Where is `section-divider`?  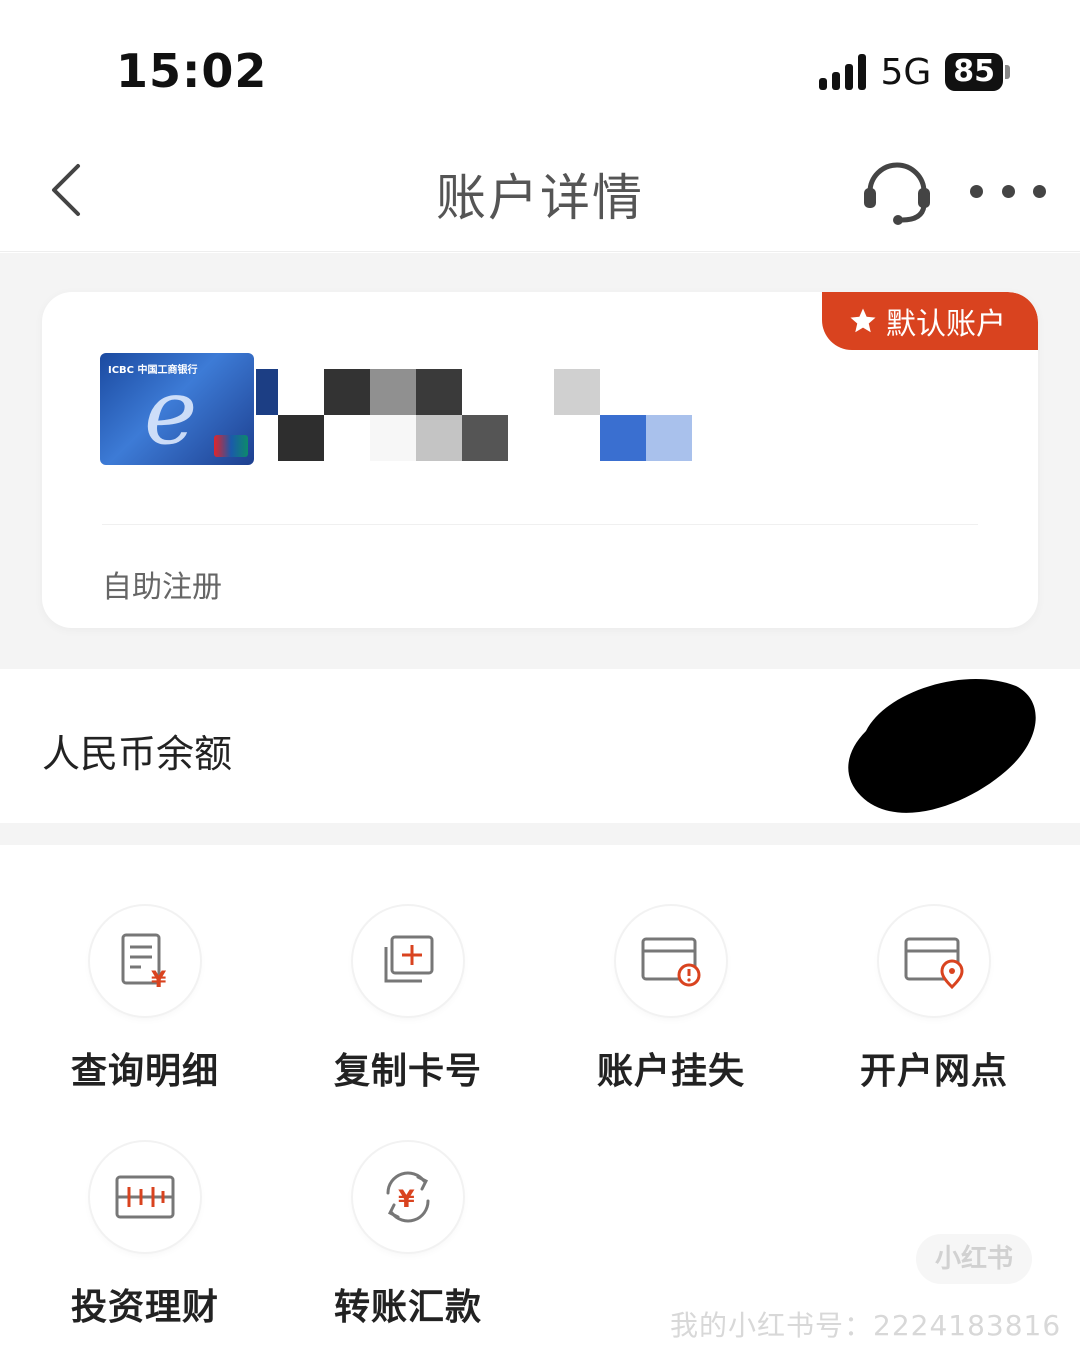 section-divider is located at coordinates (540, 834).